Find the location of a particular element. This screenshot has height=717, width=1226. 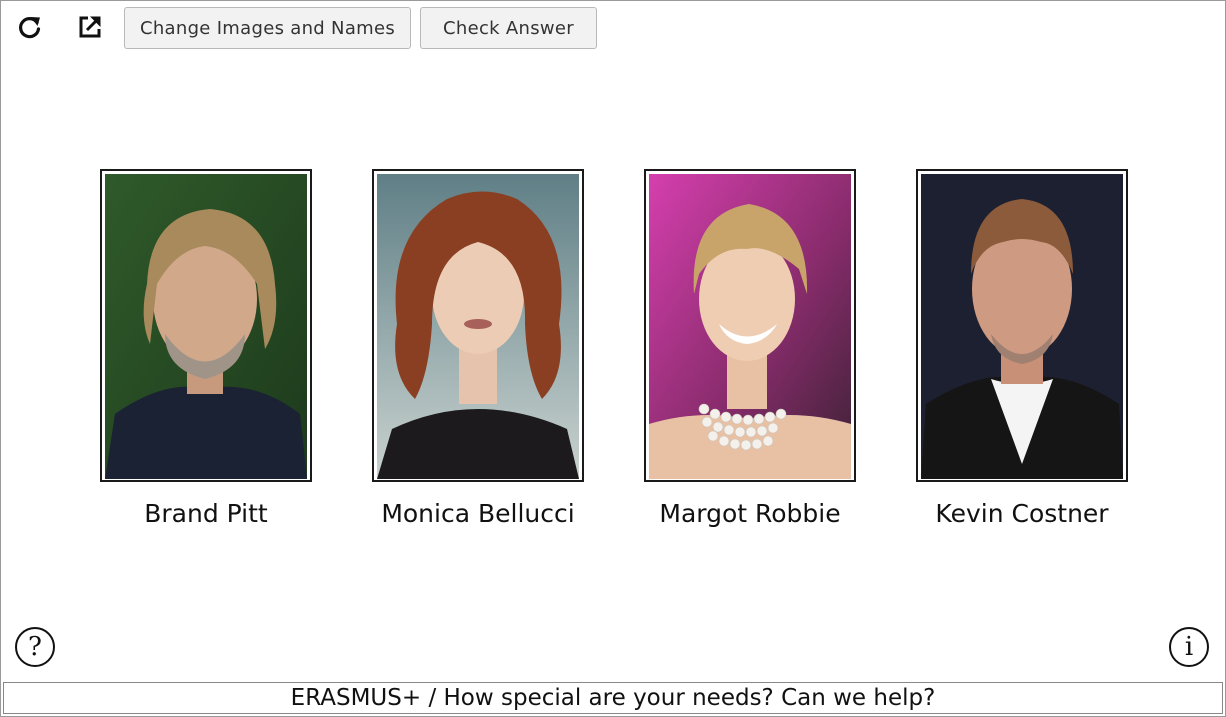

info-icon: i is located at coordinates (1189, 647).